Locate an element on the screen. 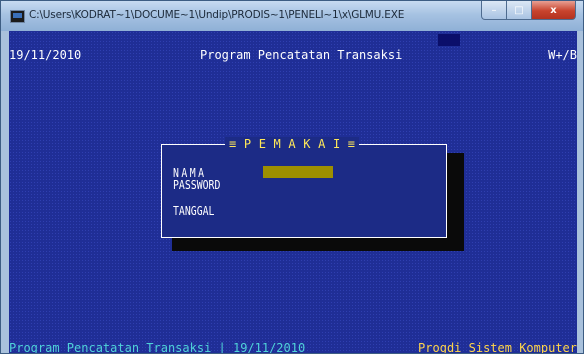 Image resolution: width=584 pixels, height=354 pixels. minimize-button: – is located at coordinates (494, 10).